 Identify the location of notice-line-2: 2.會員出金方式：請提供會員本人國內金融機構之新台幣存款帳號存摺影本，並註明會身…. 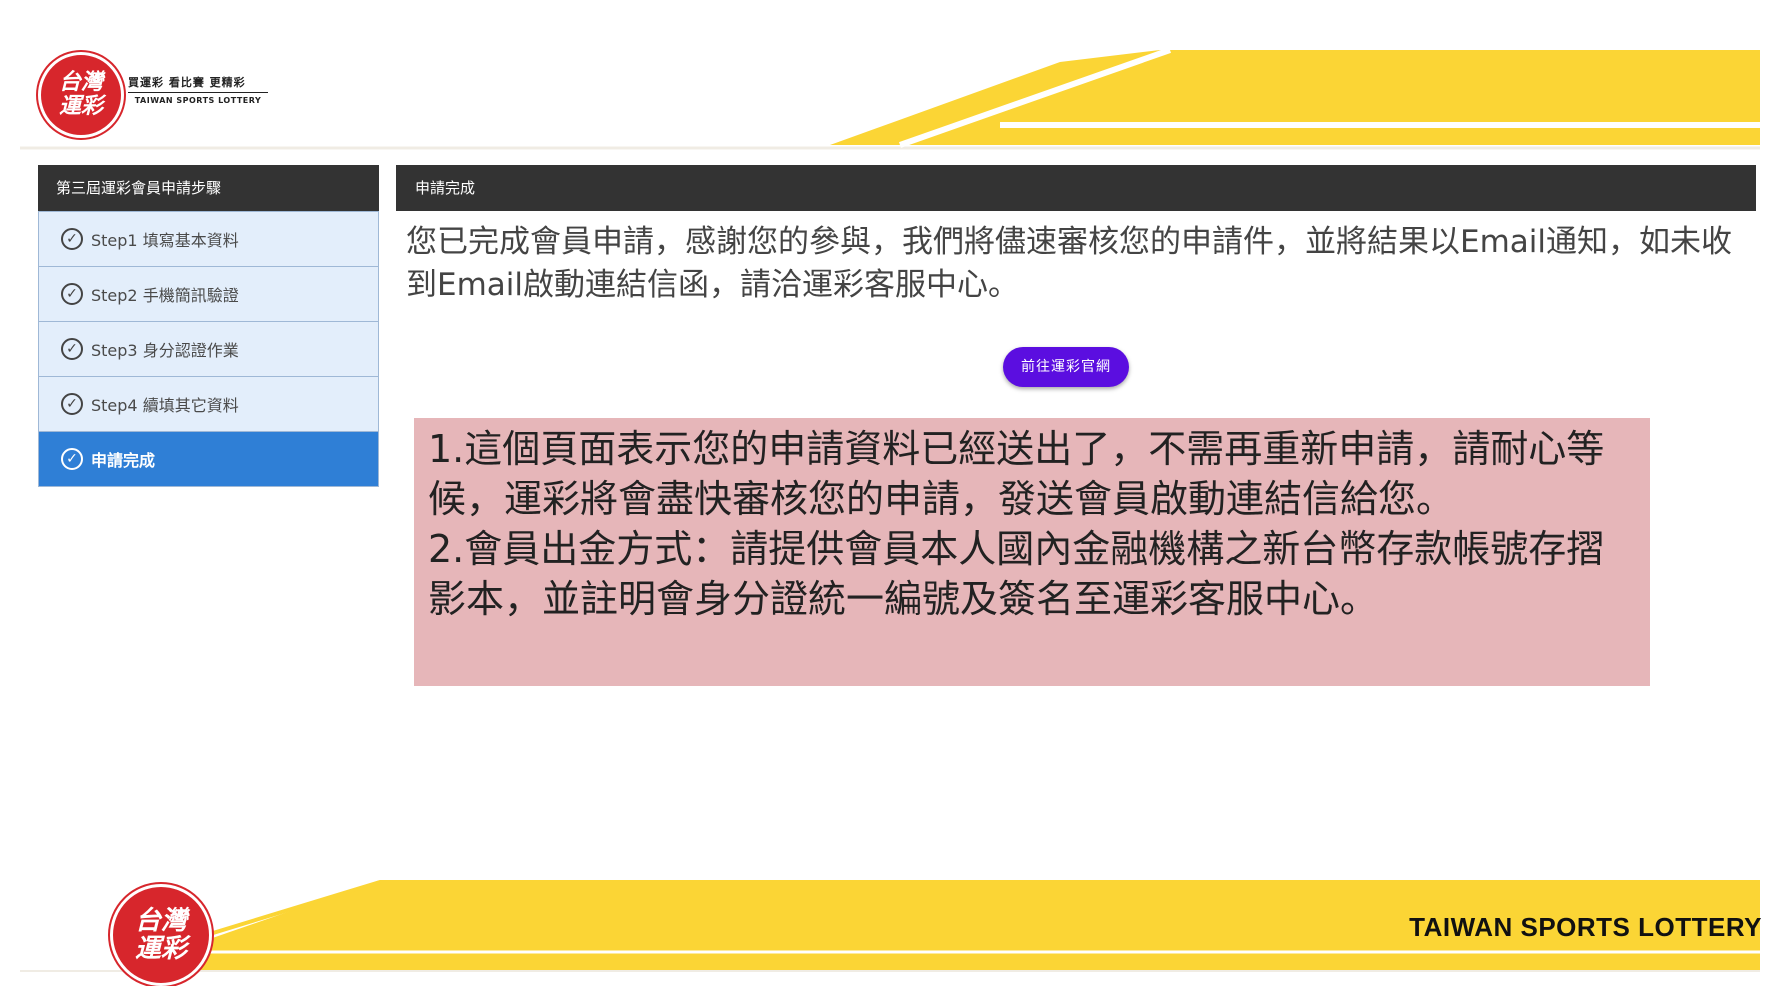
(1016, 574).